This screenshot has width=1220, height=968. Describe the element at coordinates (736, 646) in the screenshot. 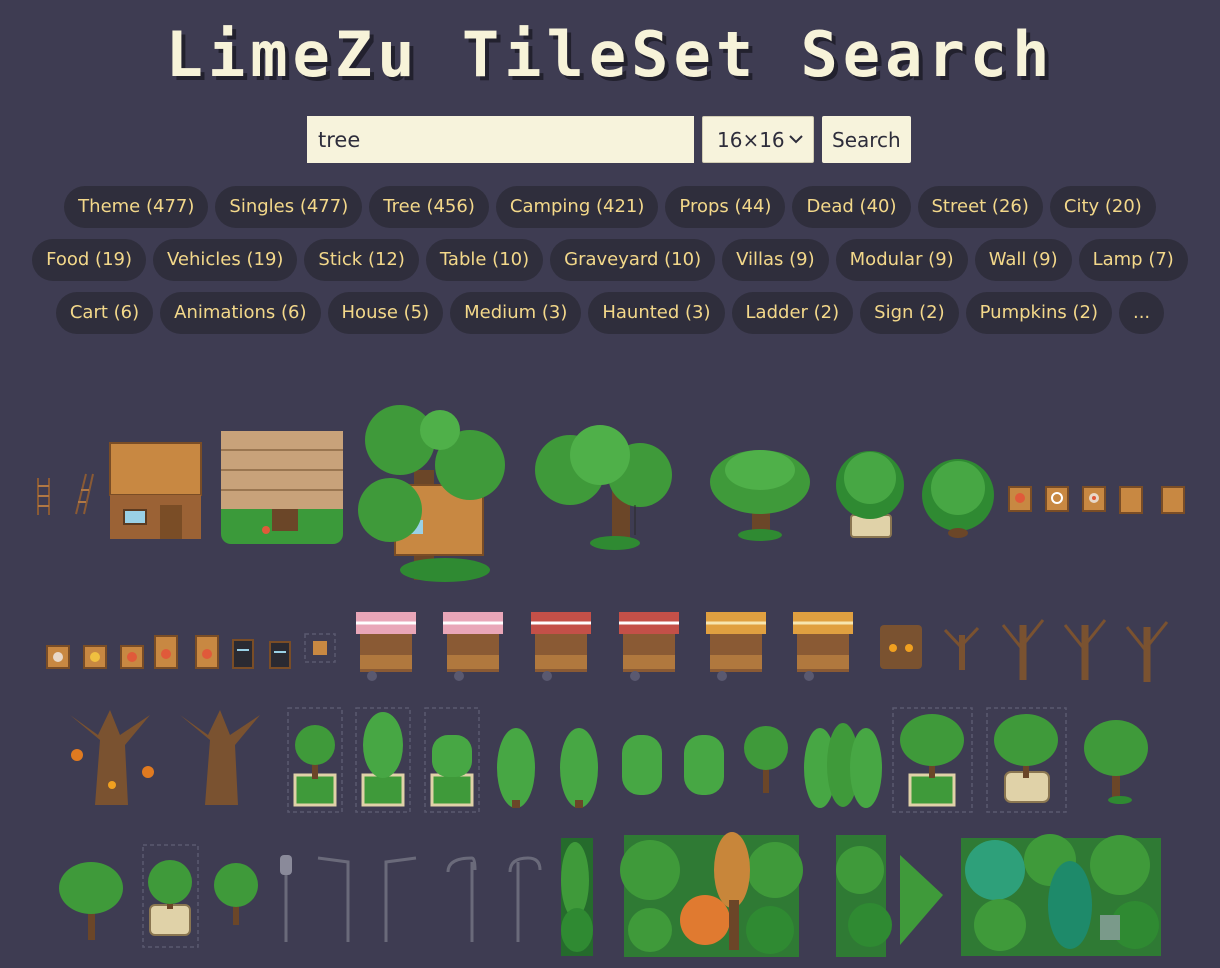

I see `tile-stall-orange` at that location.